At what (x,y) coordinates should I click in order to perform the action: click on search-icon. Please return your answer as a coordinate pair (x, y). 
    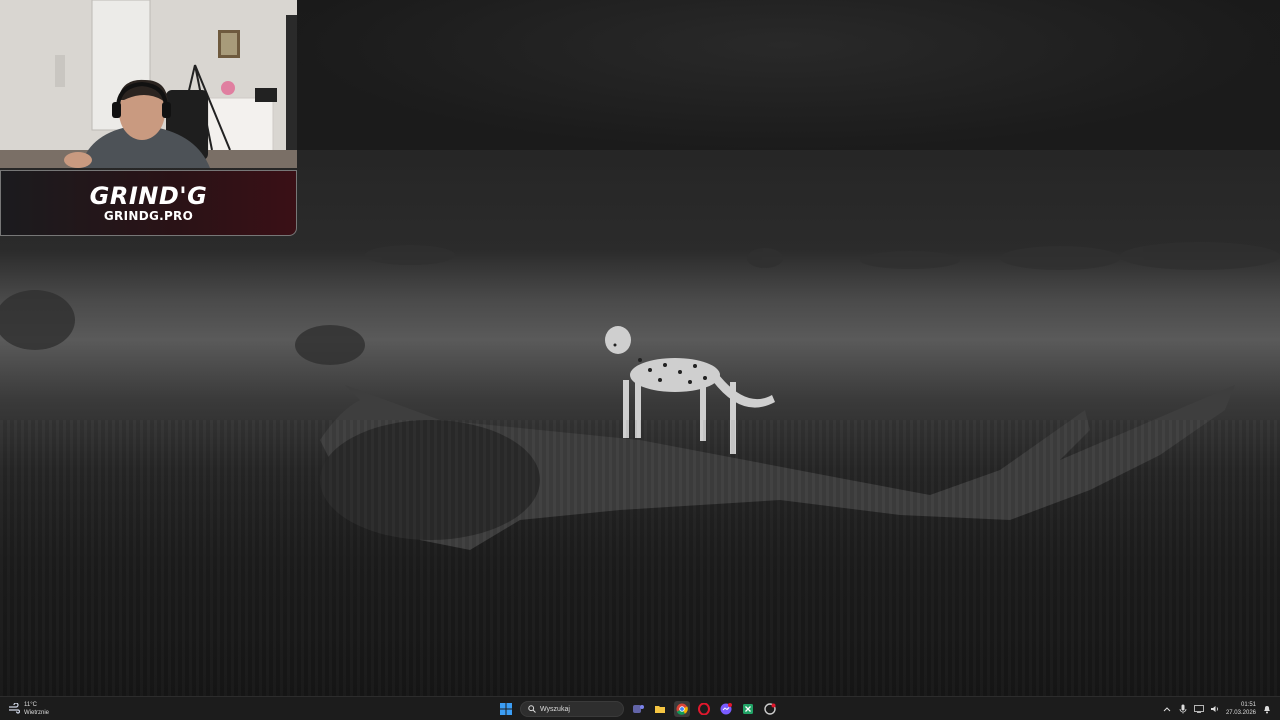
    Looking at the image, I should click on (532, 709).